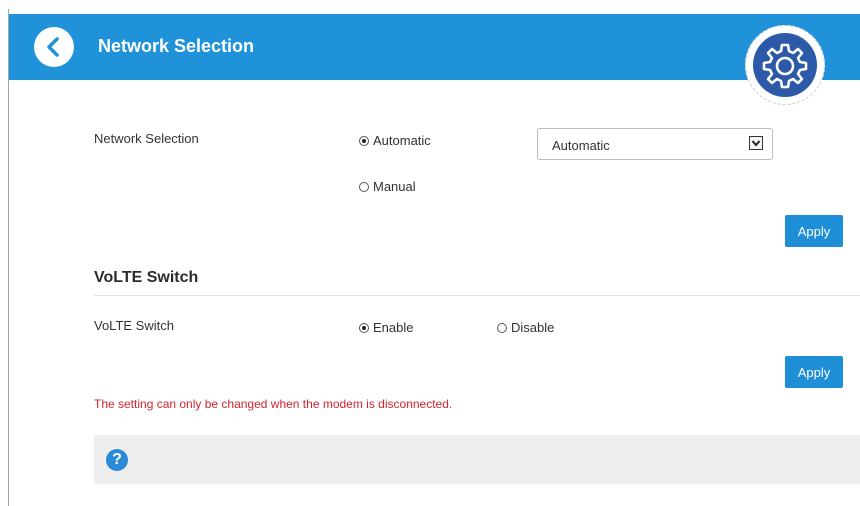 The height and width of the screenshot is (506, 860). What do you see at coordinates (146, 138) in the screenshot?
I see `network-selection-label: Network Selection` at bounding box center [146, 138].